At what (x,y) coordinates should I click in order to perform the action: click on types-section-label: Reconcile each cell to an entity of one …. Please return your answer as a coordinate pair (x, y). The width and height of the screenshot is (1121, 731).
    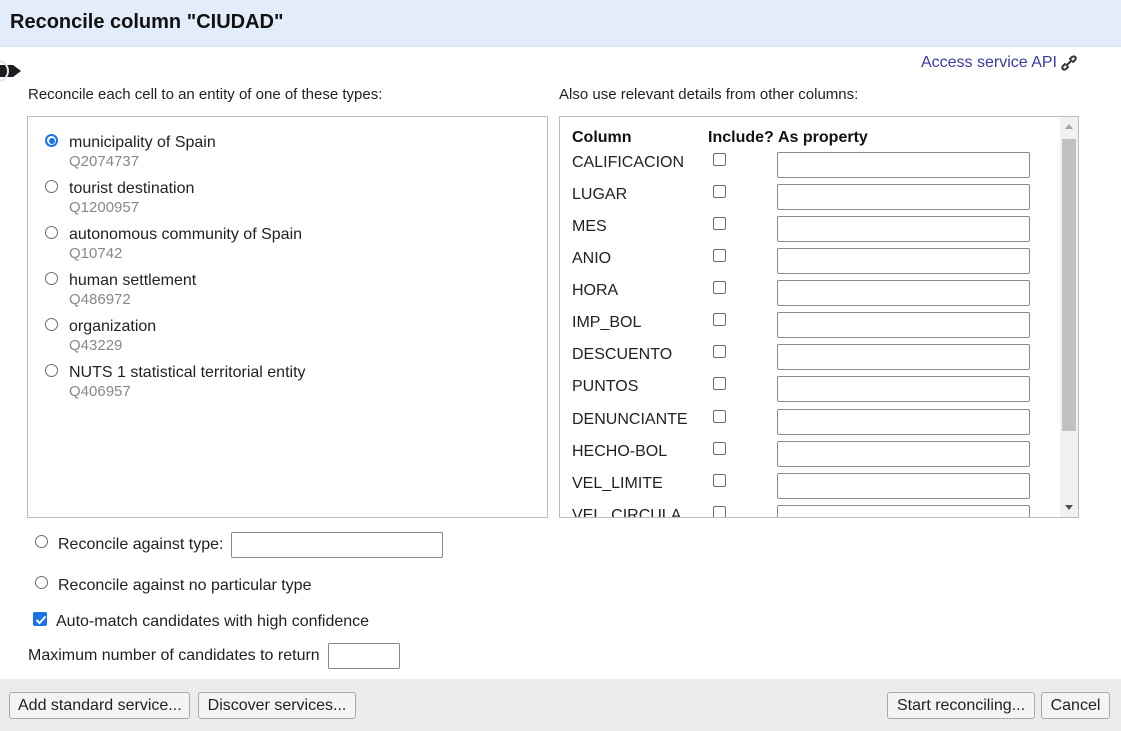
    Looking at the image, I should click on (205, 94).